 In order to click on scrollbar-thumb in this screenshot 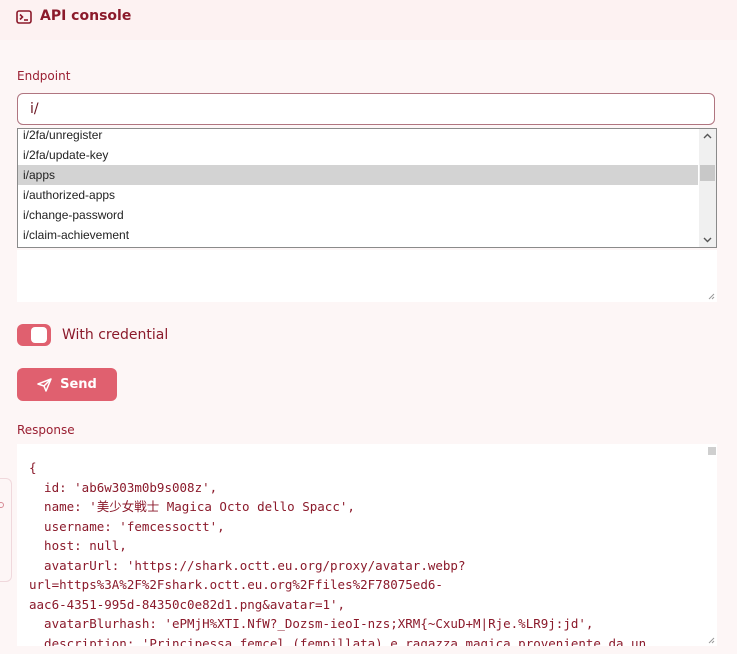, I will do `click(707, 173)`.